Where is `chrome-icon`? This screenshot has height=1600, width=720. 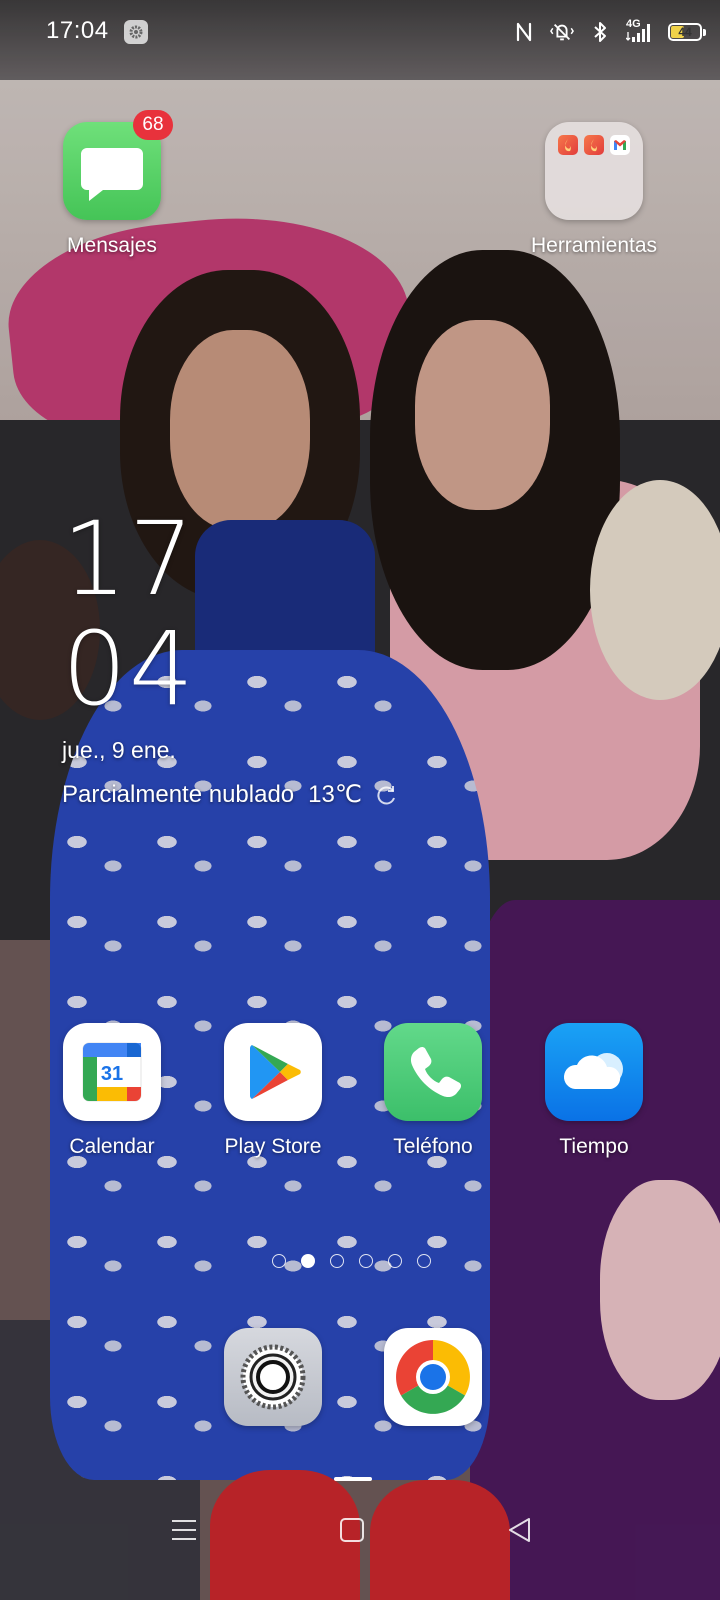 chrome-icon is located at coordinates (433, 1377).